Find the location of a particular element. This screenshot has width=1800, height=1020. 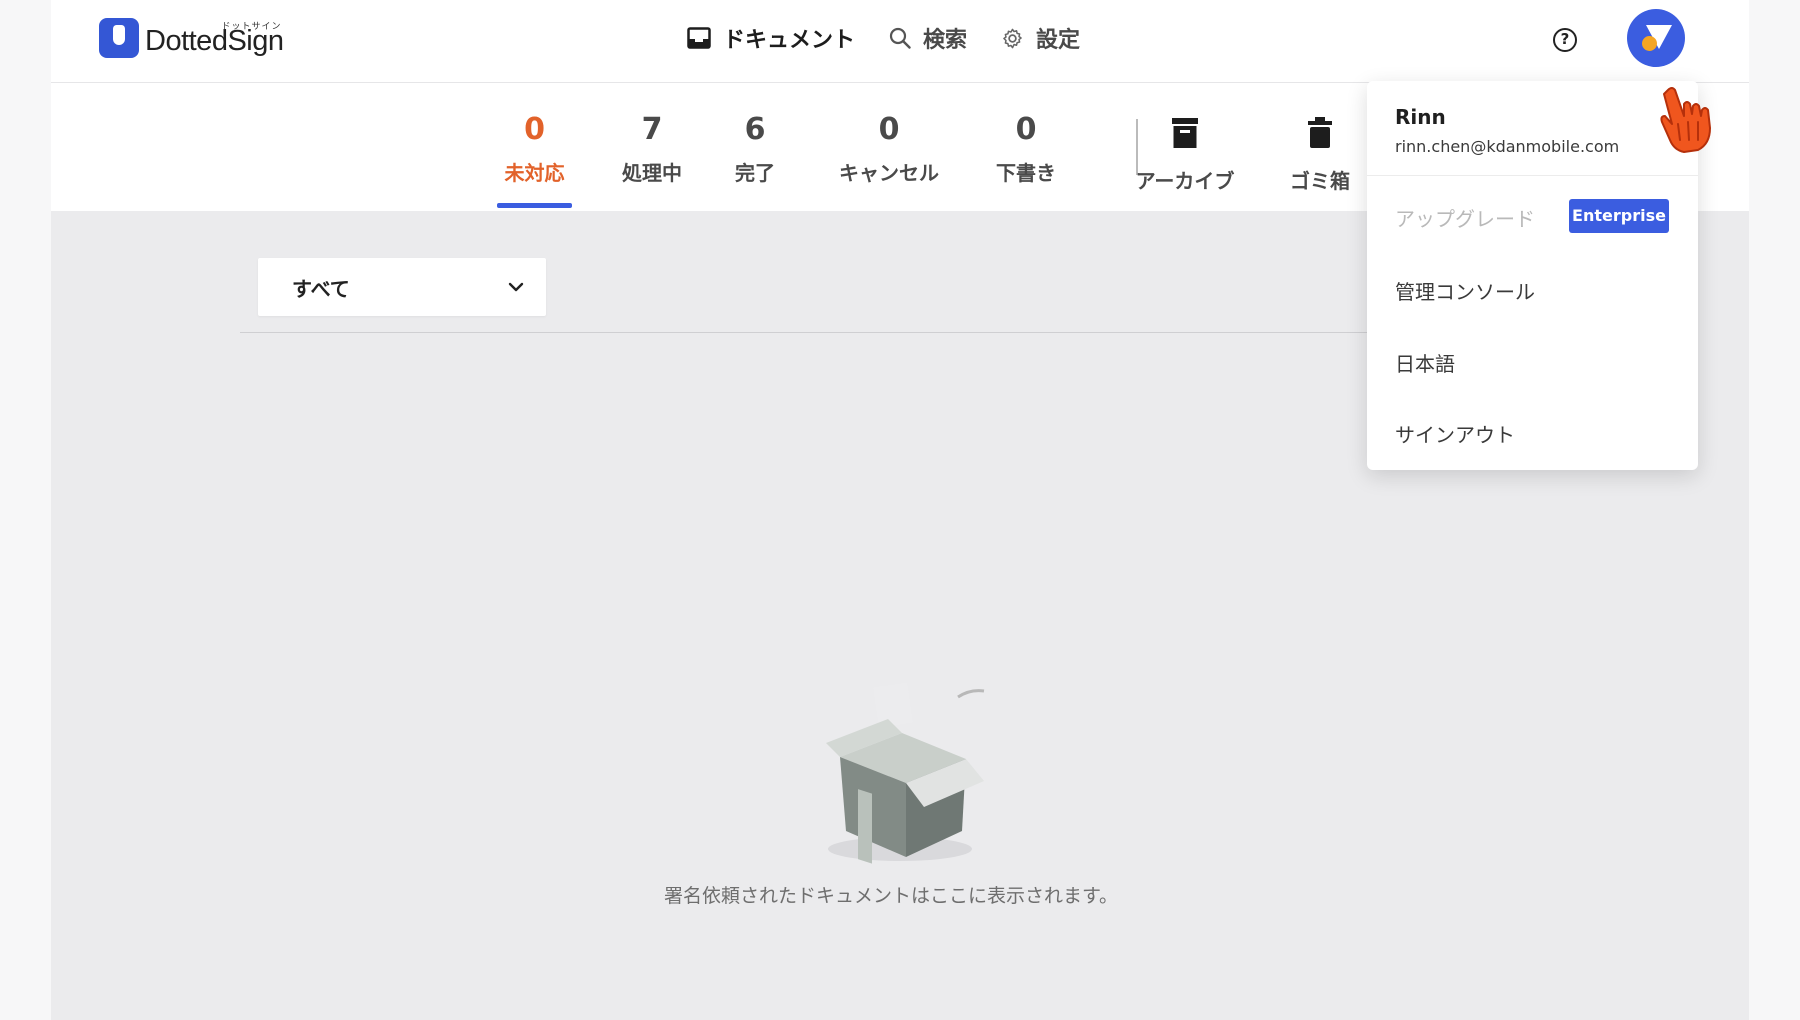

user-info: Rinn rinn.chen@kdanmobile.com is located at coordinates (1532, 128).